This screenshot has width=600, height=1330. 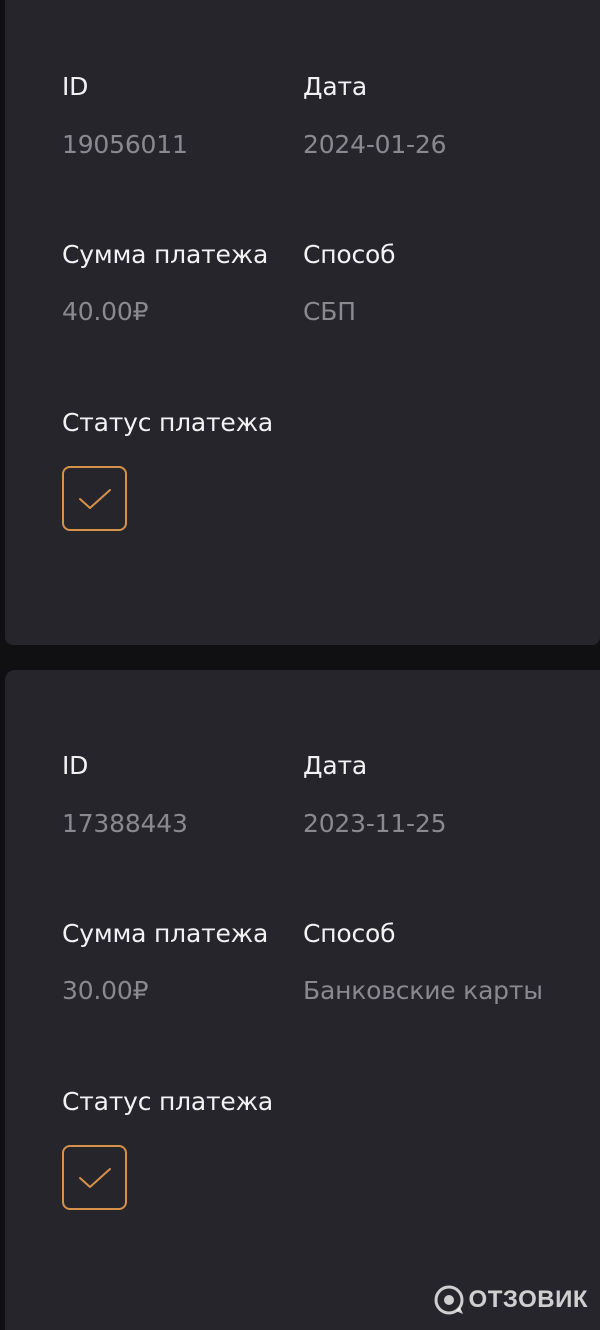 What do you see at coordinates (105, 990) in the screenshot?
I see `amount-value: 30.00₽` at bounding box center [105, 990].